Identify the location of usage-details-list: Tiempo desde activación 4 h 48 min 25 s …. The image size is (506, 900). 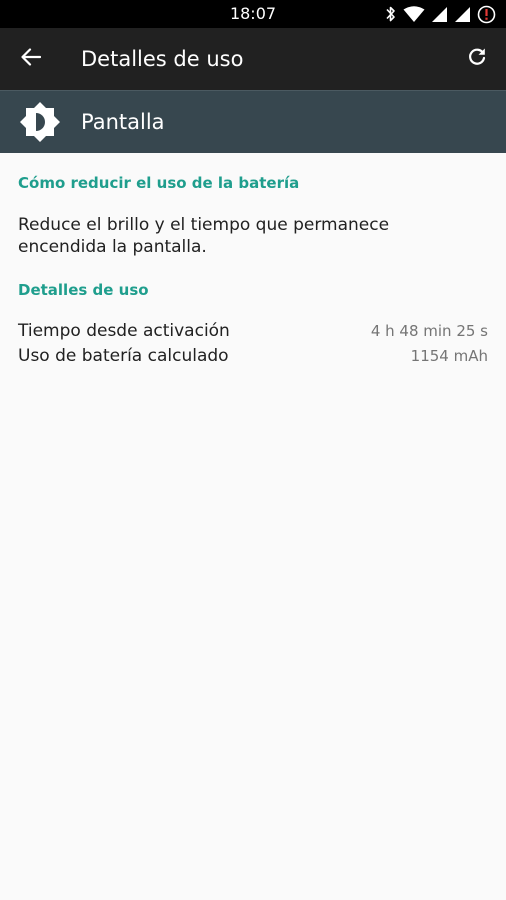
(253, 345).